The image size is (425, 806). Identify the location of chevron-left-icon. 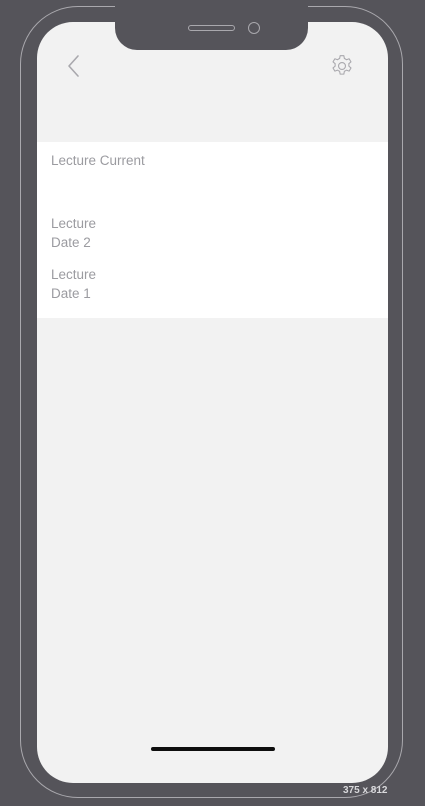
(73, 66).